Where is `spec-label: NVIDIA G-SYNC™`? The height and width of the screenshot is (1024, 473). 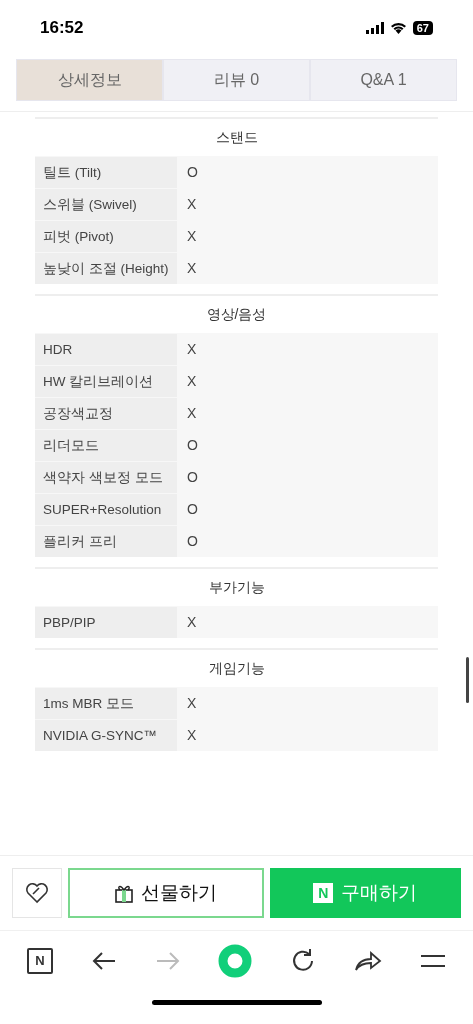 spec-label: NVIDIA G-SYNC™ is located at coordinates (106, 735).